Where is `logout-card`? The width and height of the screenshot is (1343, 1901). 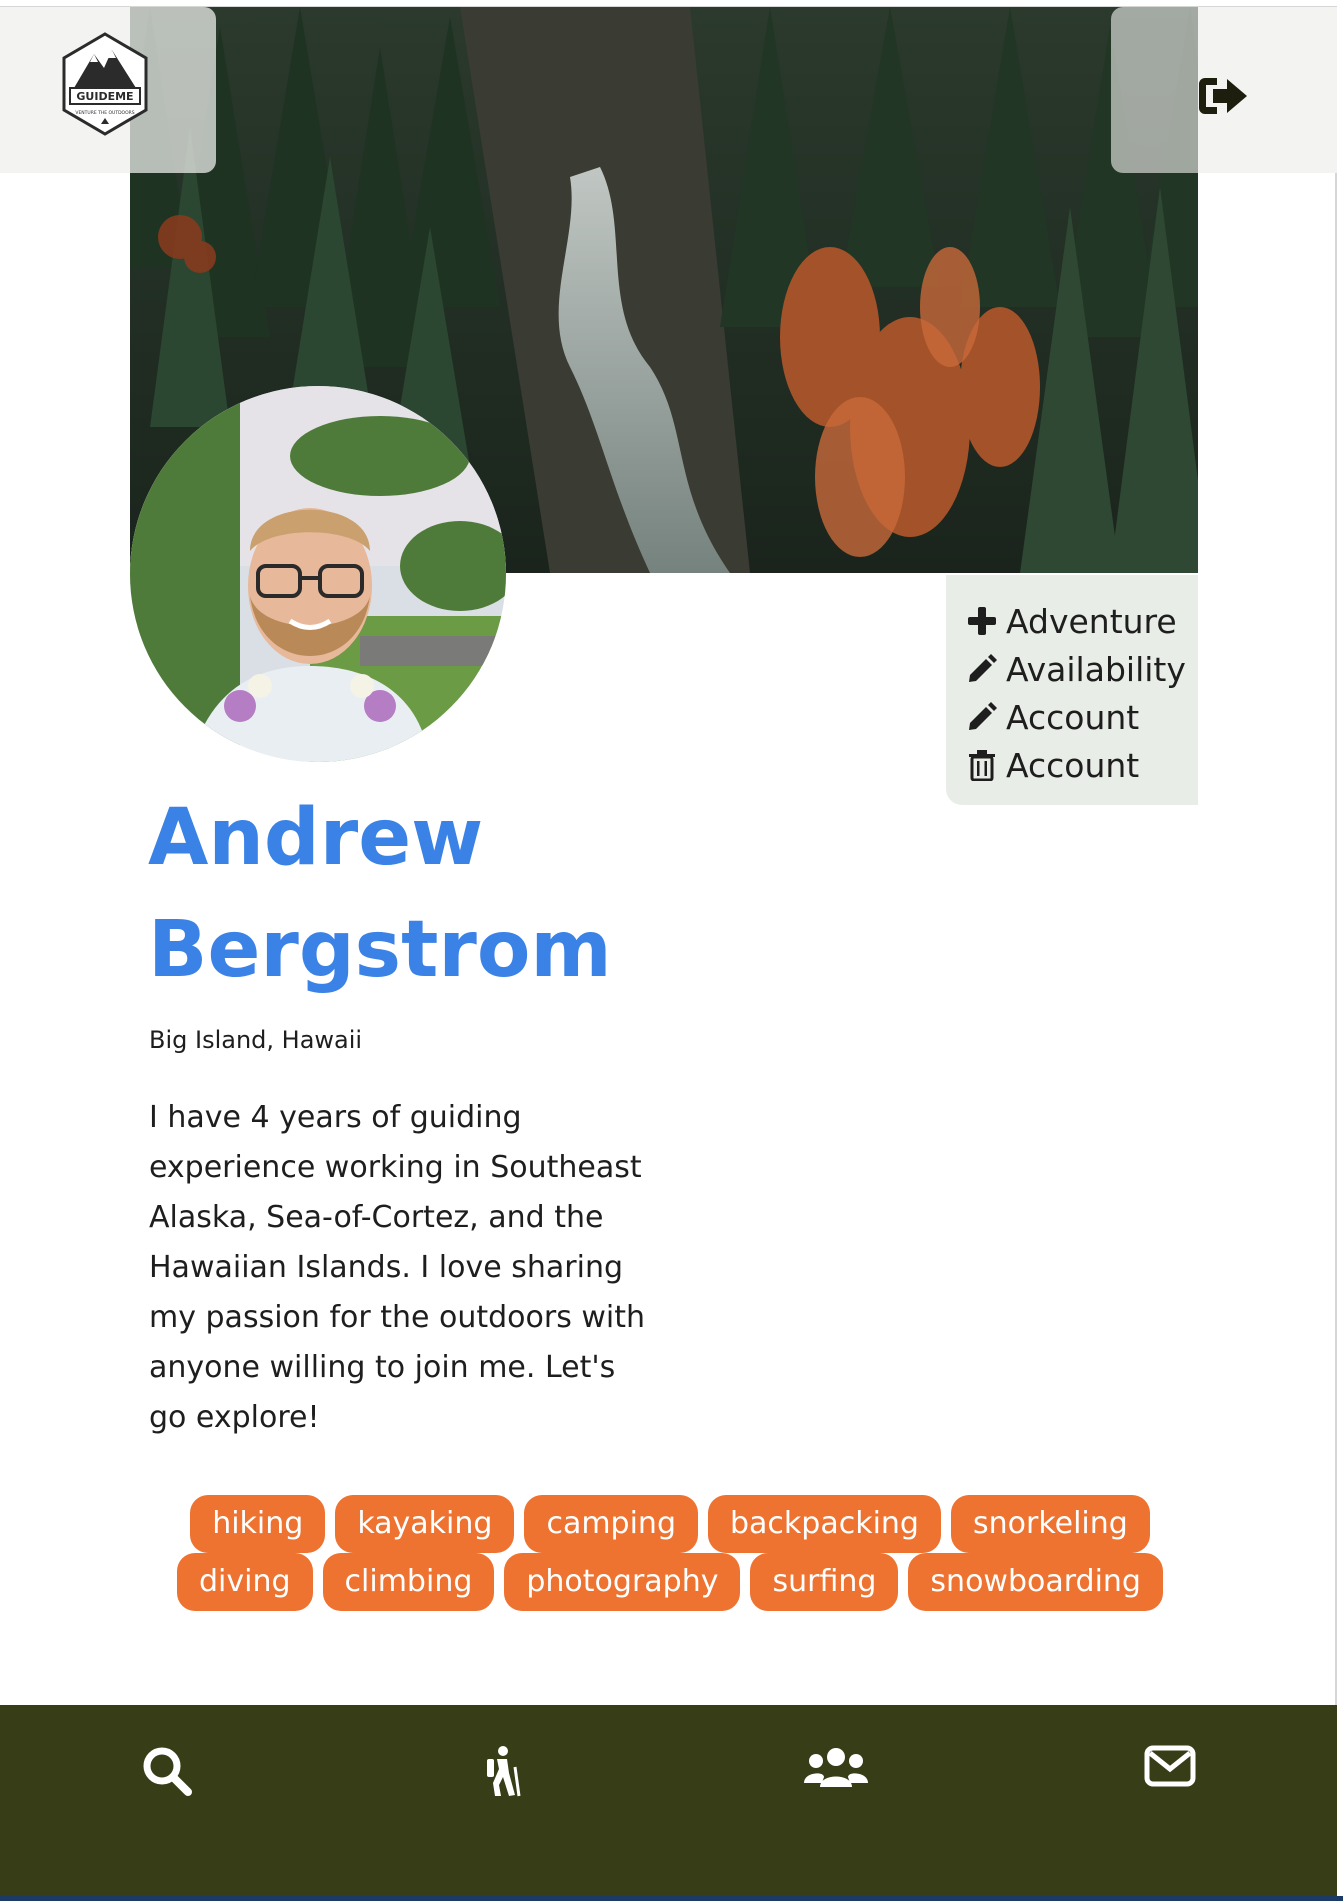 logout-card is located at coordinates (1154, 90).